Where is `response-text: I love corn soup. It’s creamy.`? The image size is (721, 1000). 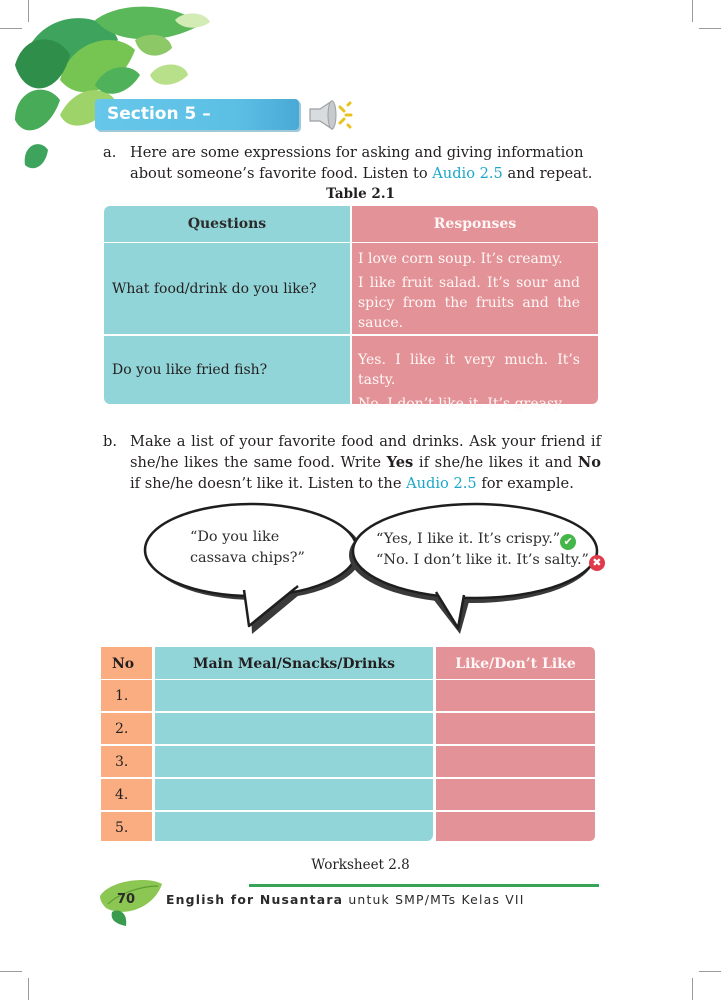
response-text: I love corn soup. It’s creamy. is located at coordinates (460, 259).